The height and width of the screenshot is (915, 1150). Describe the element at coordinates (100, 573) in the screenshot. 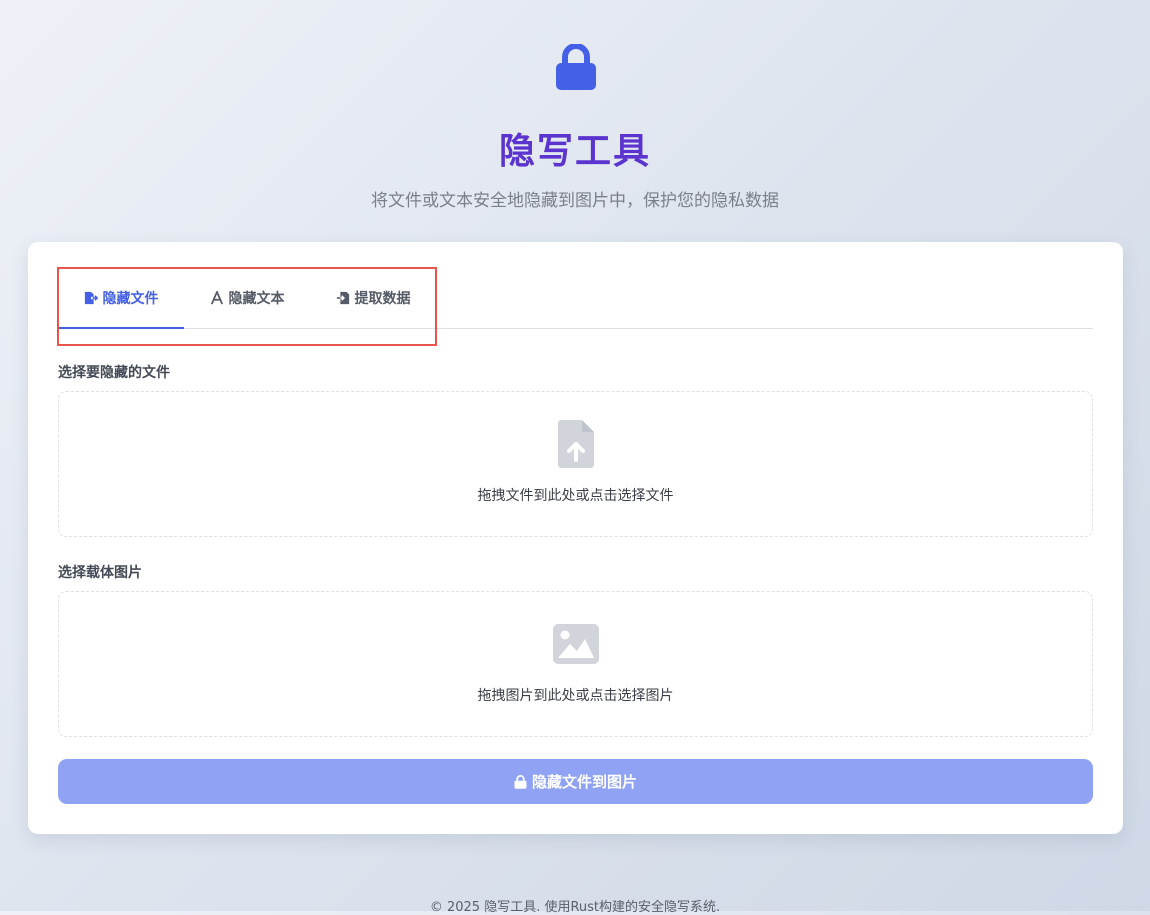

I see `image-section-label: 选择载体图片` at that location.